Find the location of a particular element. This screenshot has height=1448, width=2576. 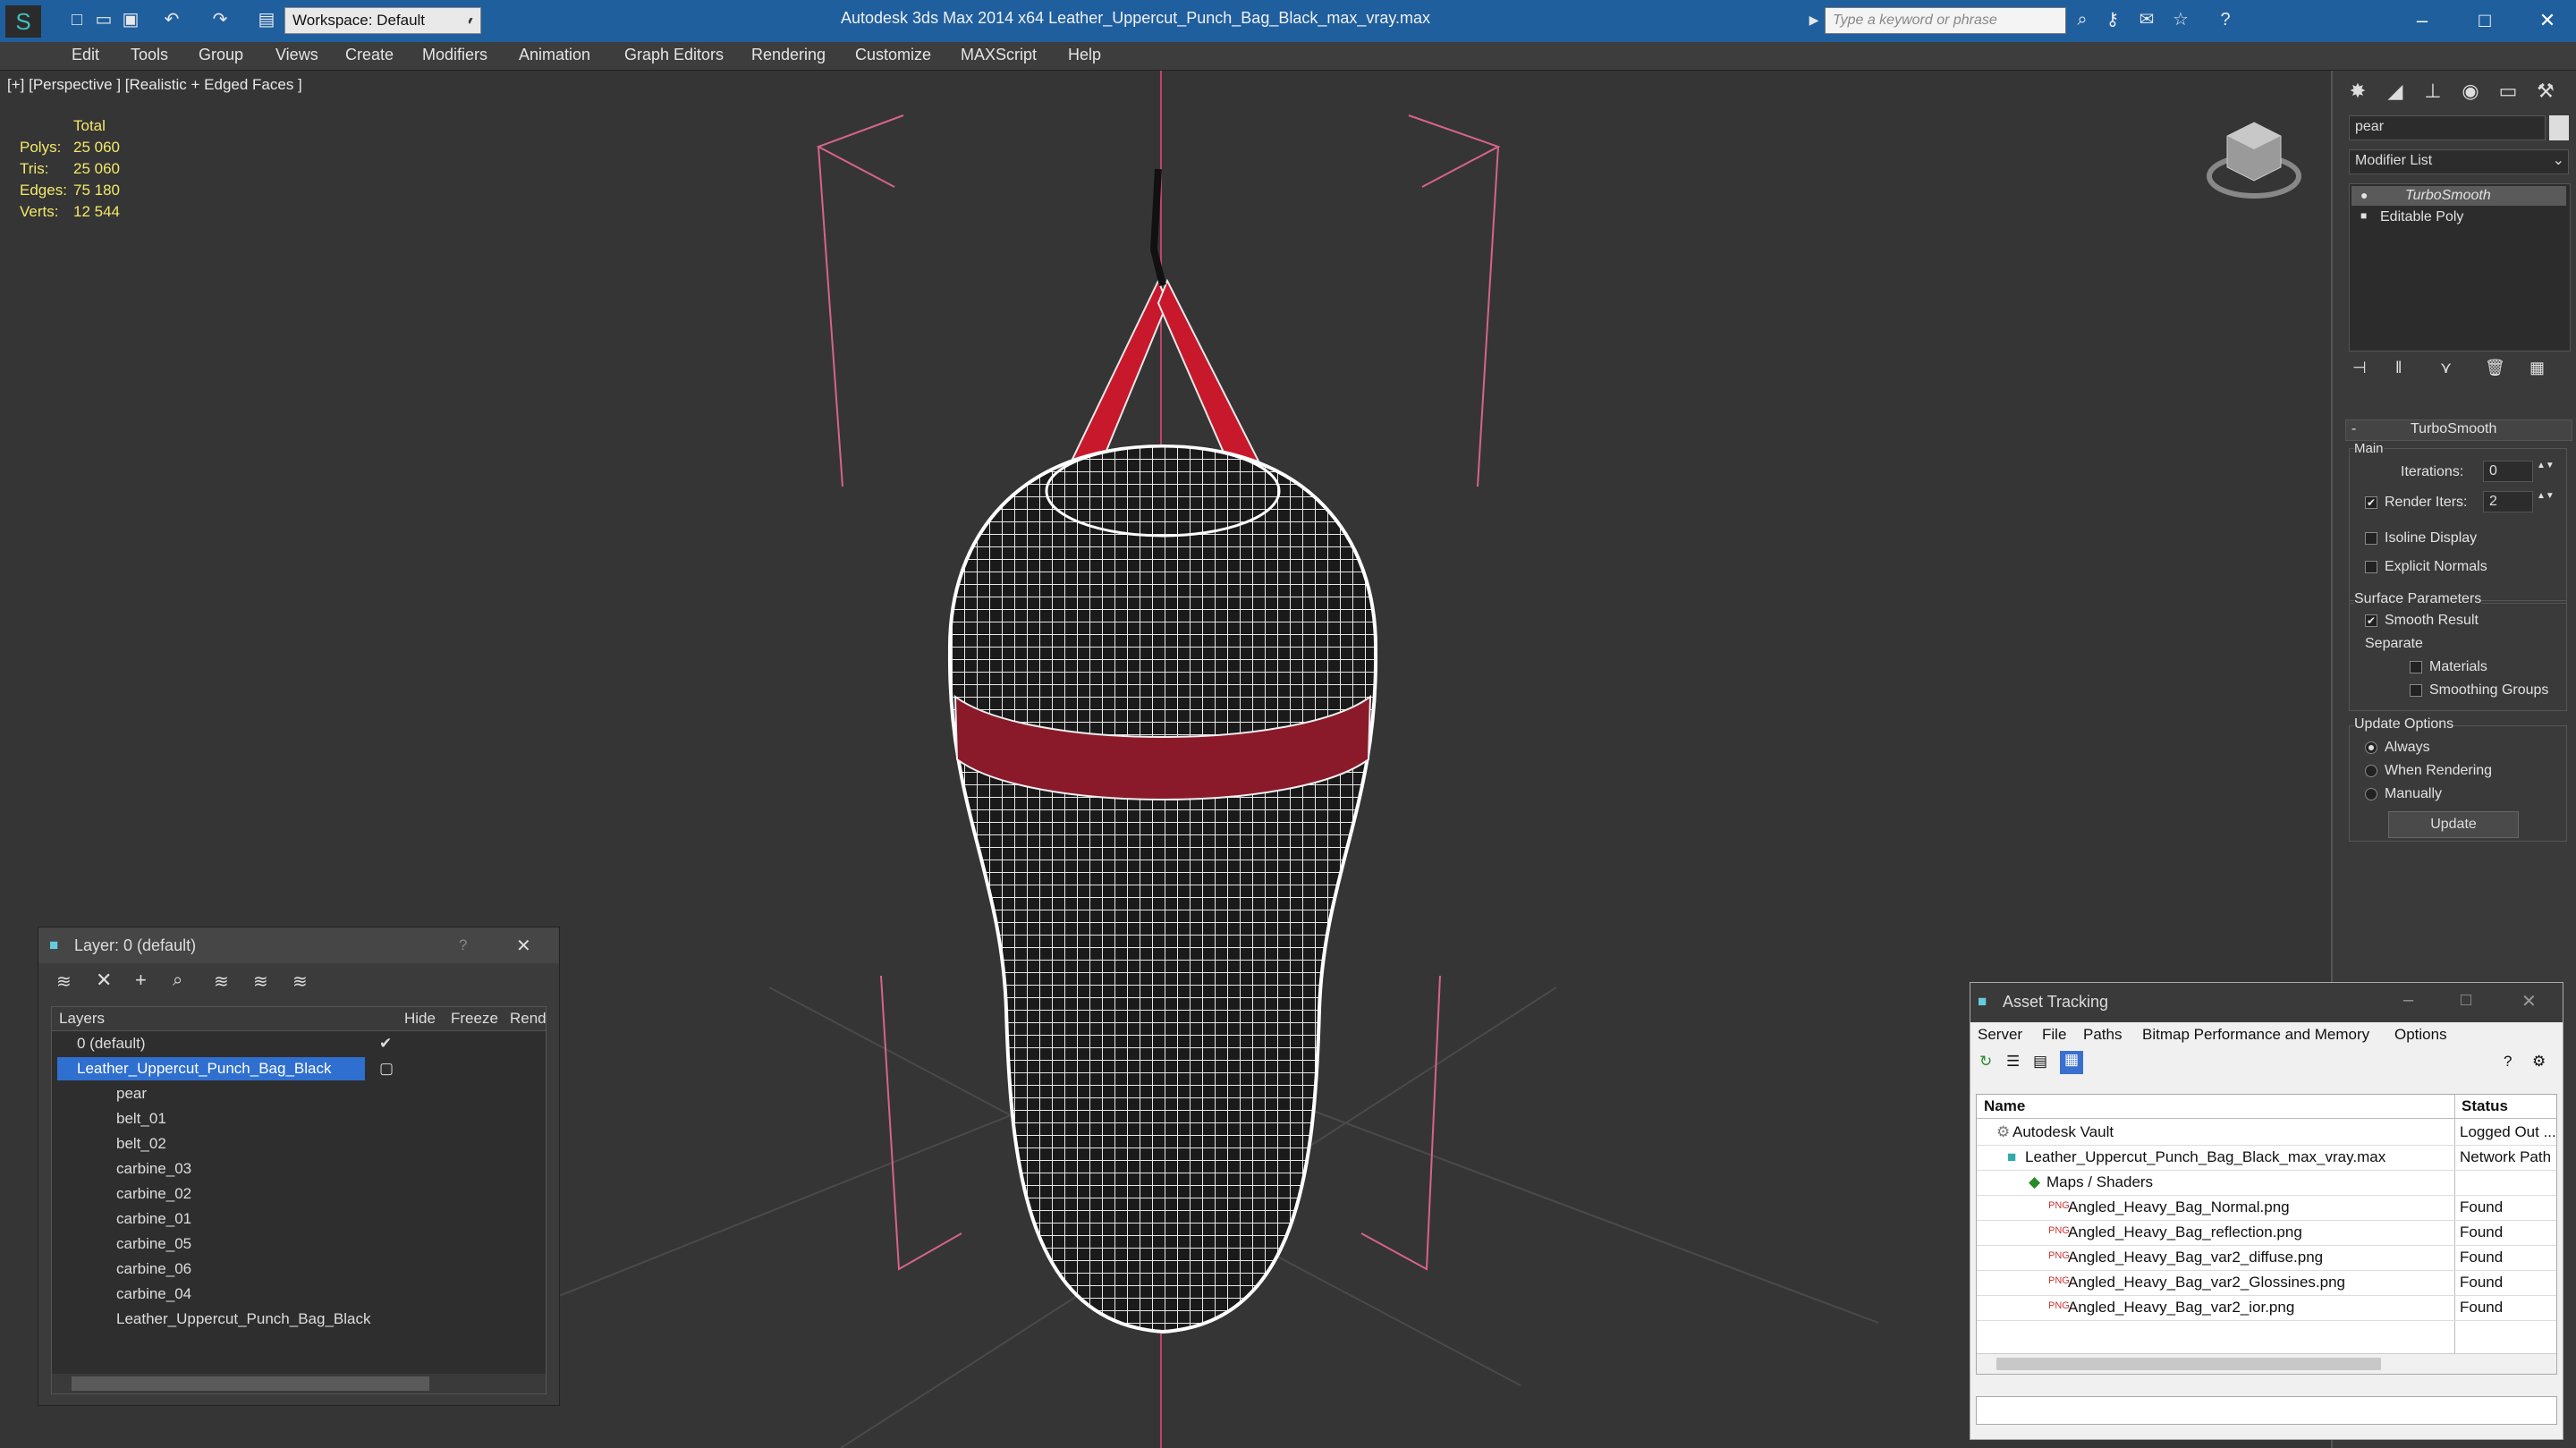

menu-create: Create is located at coordinates (369, 55).